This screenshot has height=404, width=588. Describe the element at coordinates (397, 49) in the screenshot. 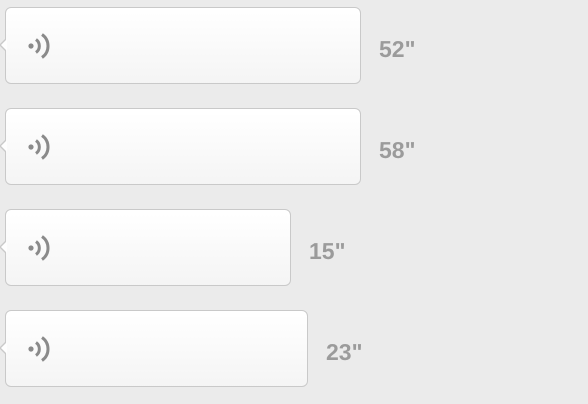

I see `duration-label: 52"` at that location.